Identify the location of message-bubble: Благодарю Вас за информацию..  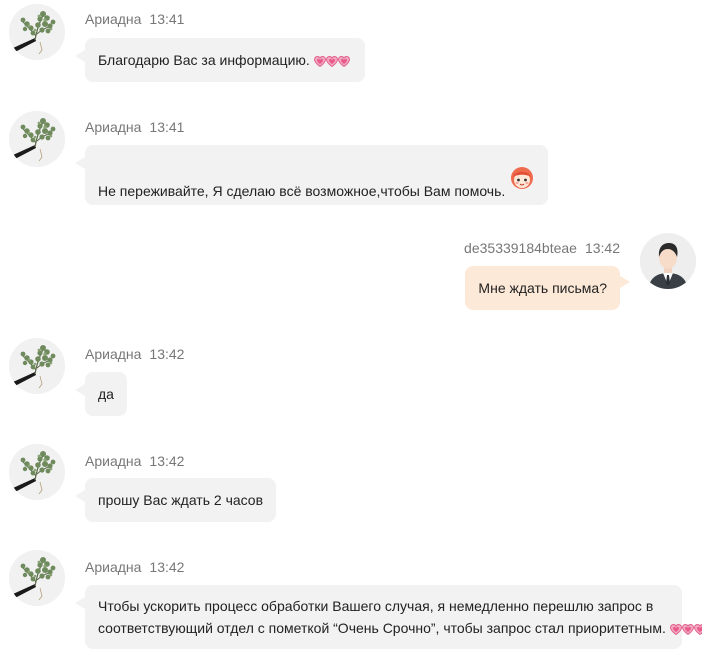
(220, 60).